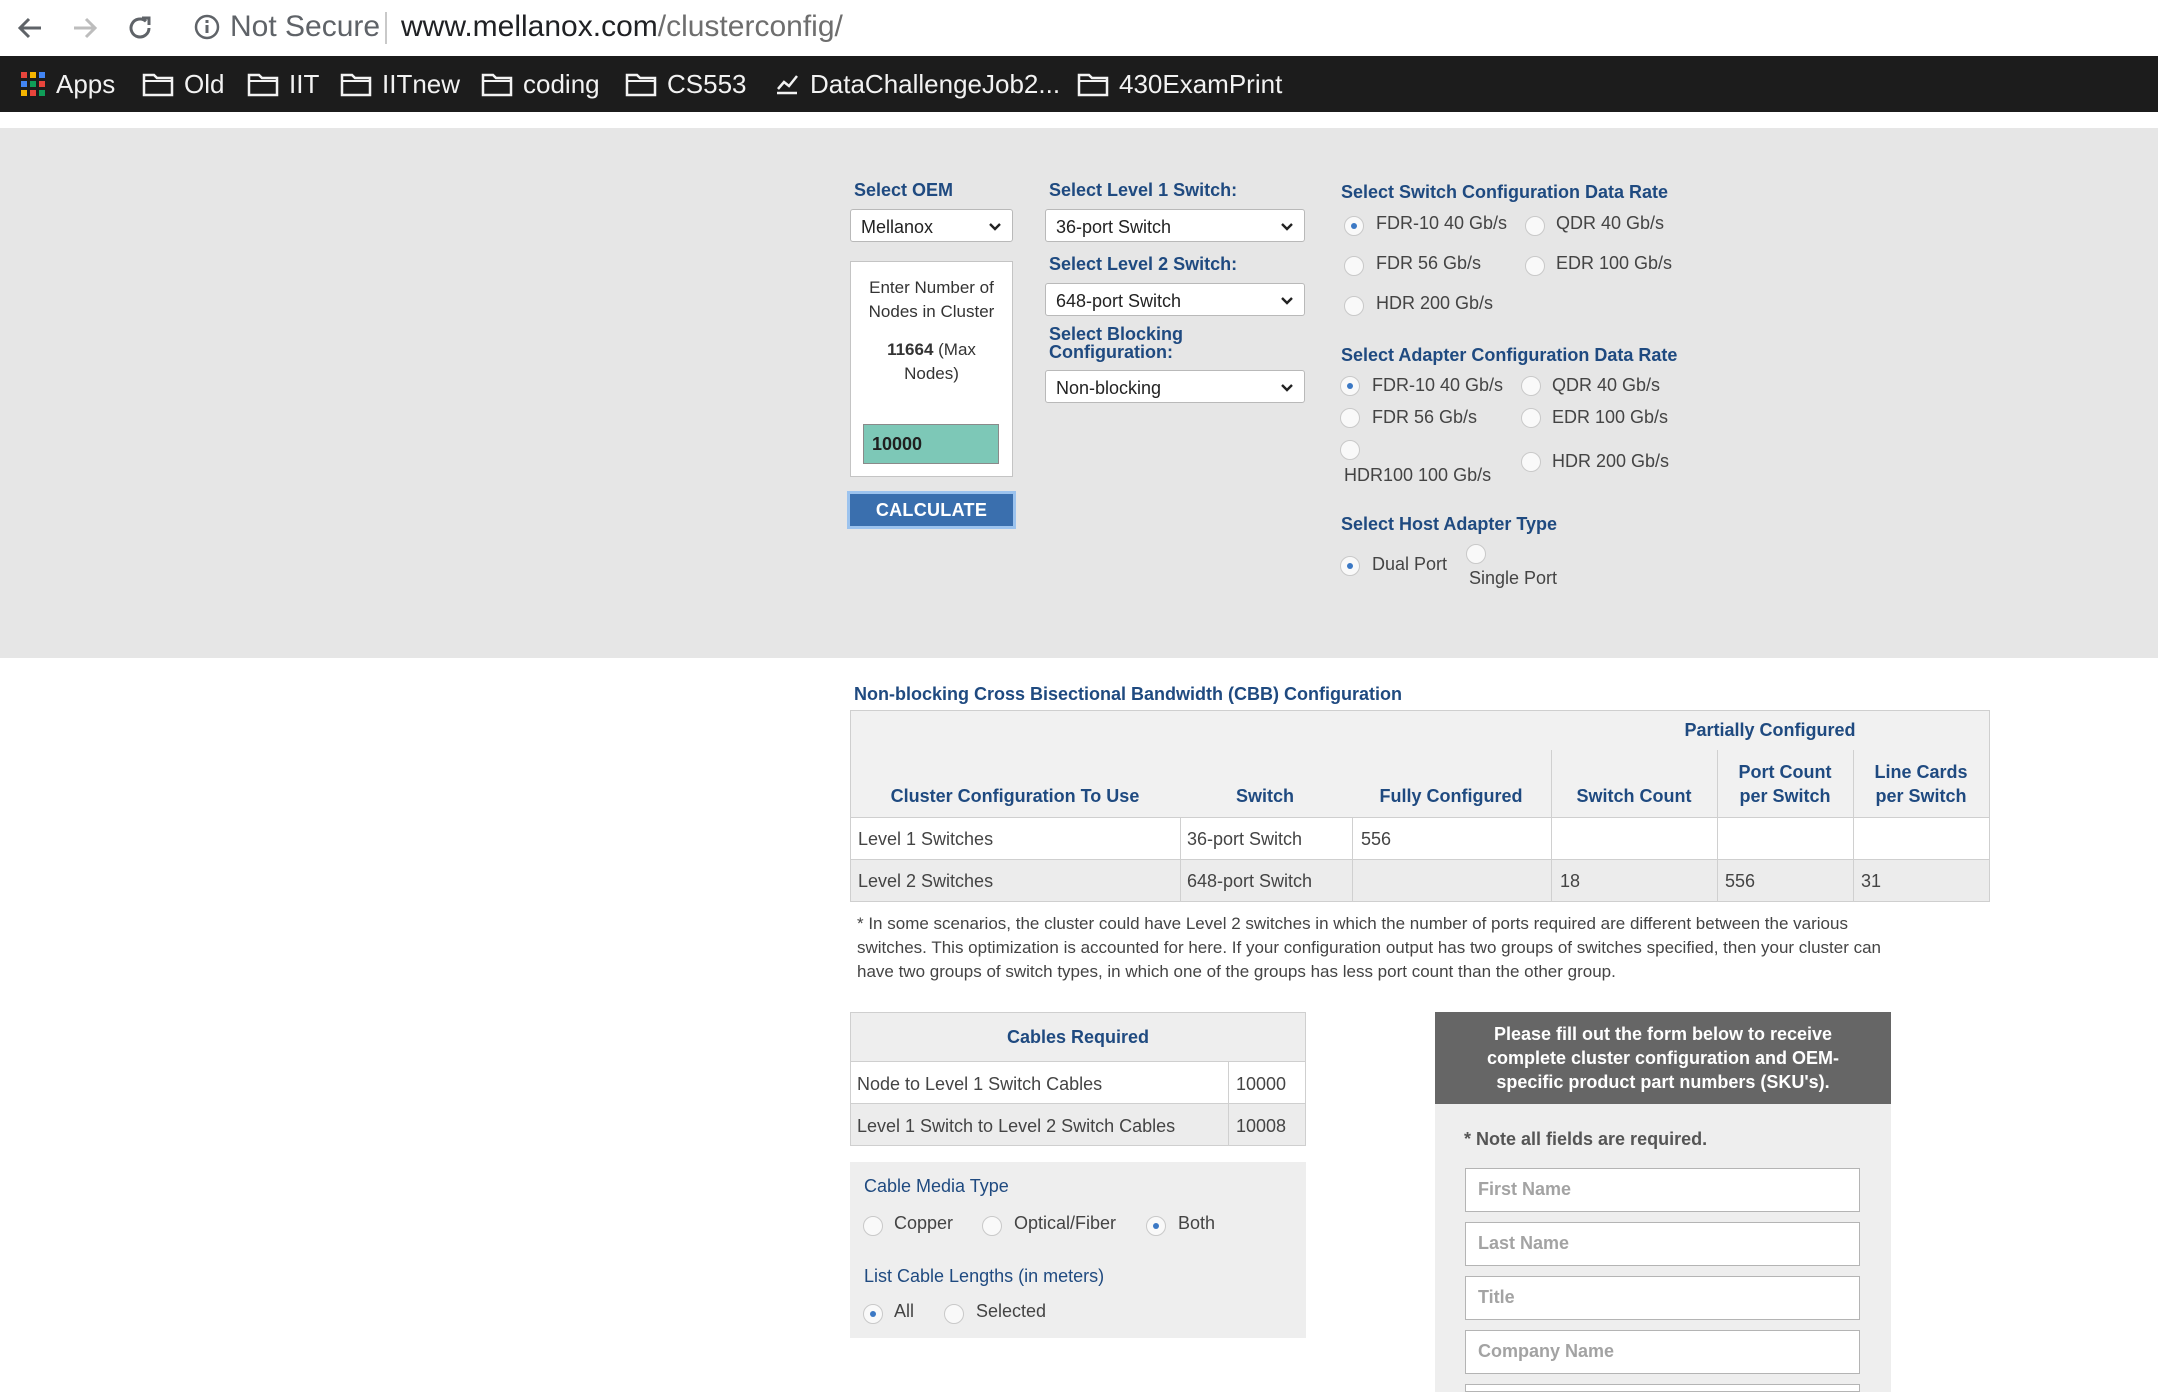 This screenshot has width=2158, height=1392. What do you see at coordinates (1535, 266) in the screenshot?
I see `switch-rate-radio-edr` at bounding box center [1535, 266].